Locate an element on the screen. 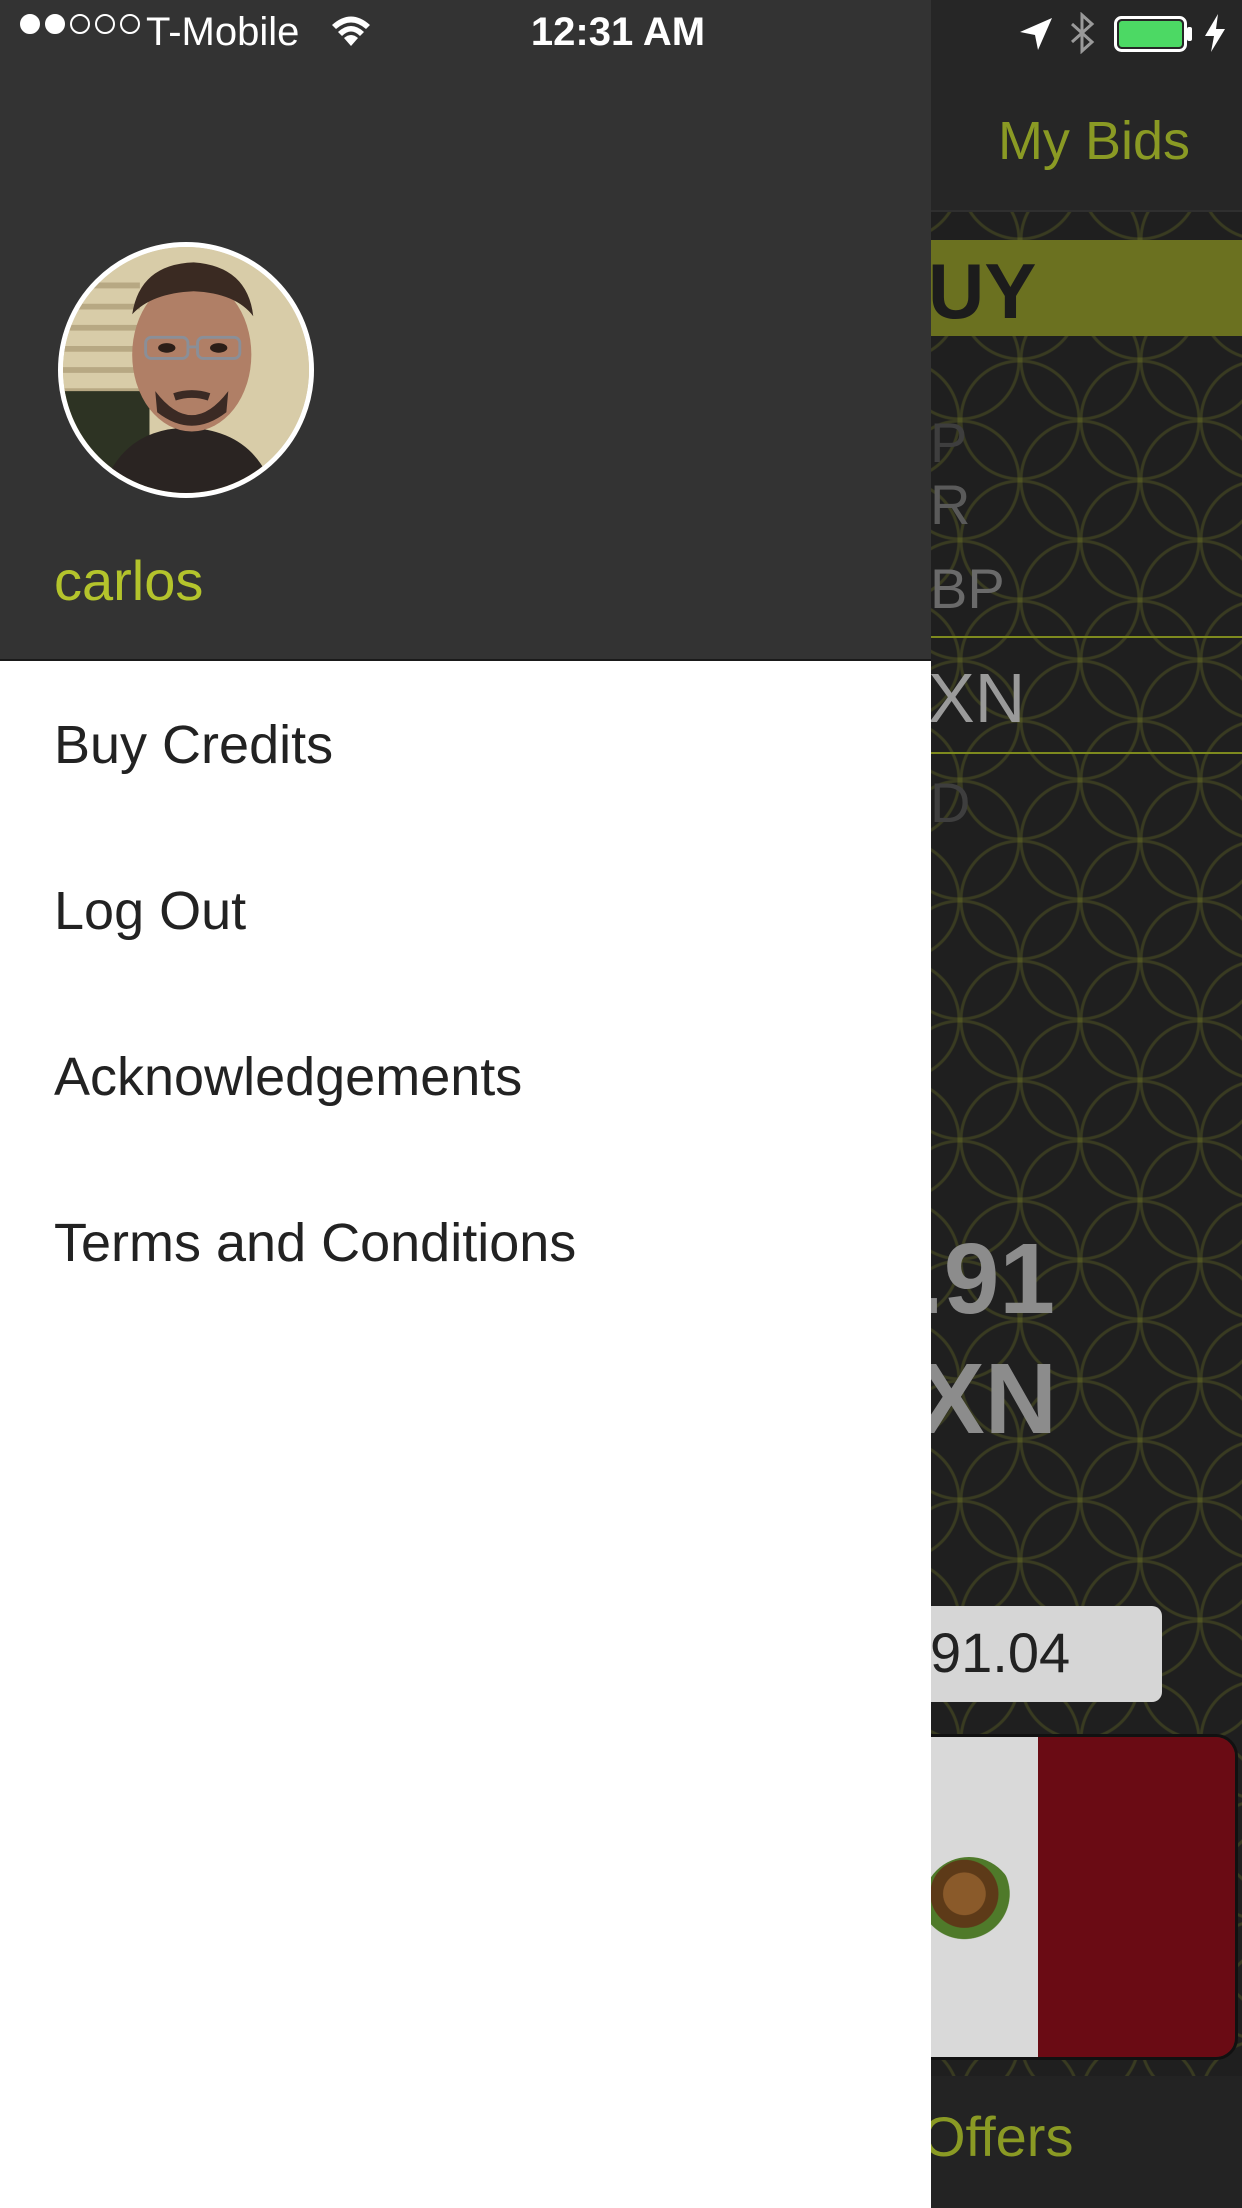  mexico-flag-icon is located at coordinates (1069, 1897).